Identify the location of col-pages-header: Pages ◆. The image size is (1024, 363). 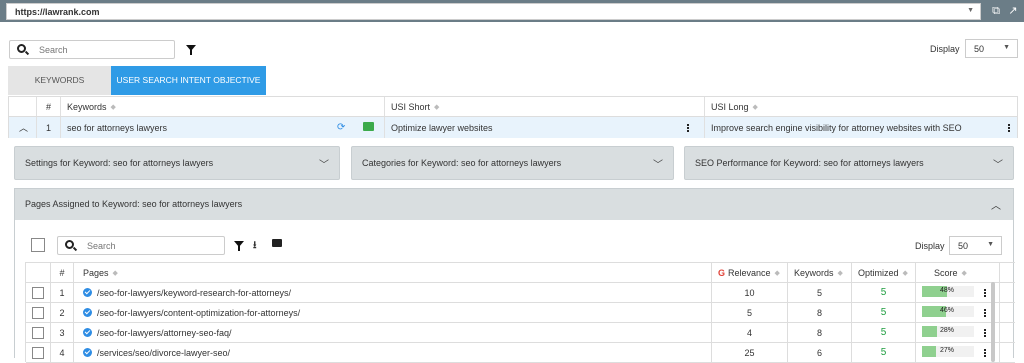
(393, 272).